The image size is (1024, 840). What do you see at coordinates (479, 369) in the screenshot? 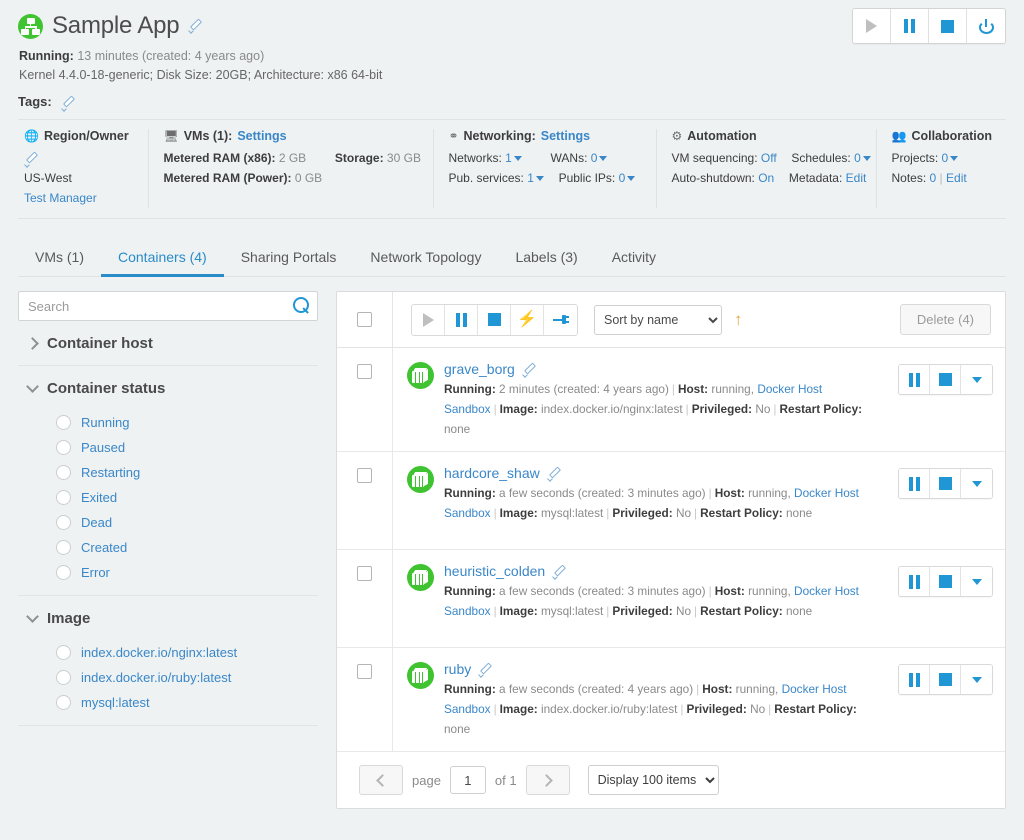
I see `container-name-link: grave_borg` at bounding box center [479, 369].